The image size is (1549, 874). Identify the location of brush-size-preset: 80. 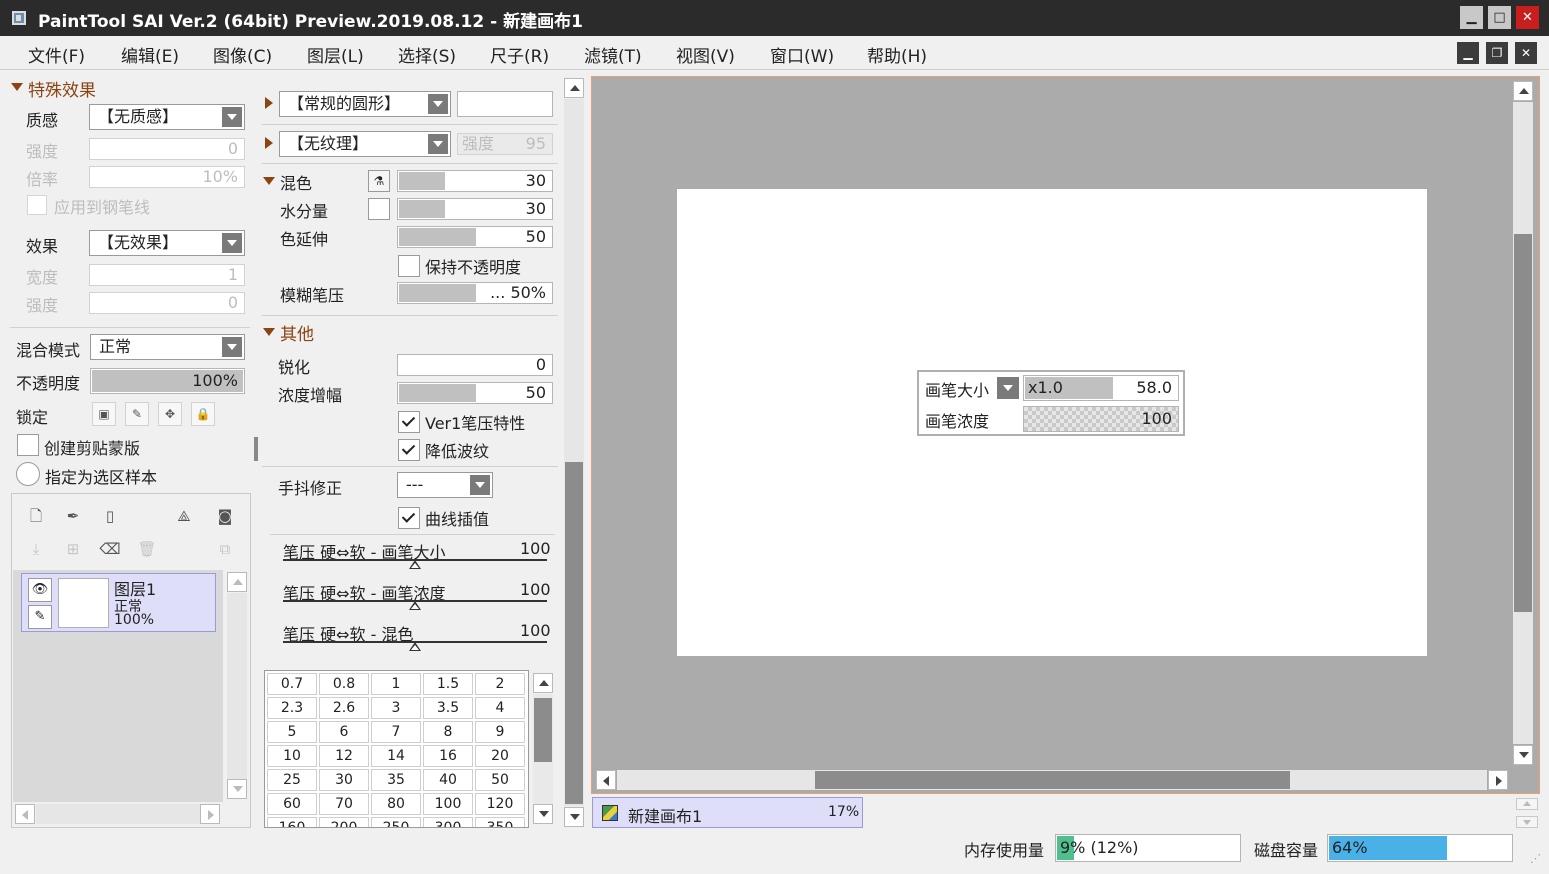
(396, 804).